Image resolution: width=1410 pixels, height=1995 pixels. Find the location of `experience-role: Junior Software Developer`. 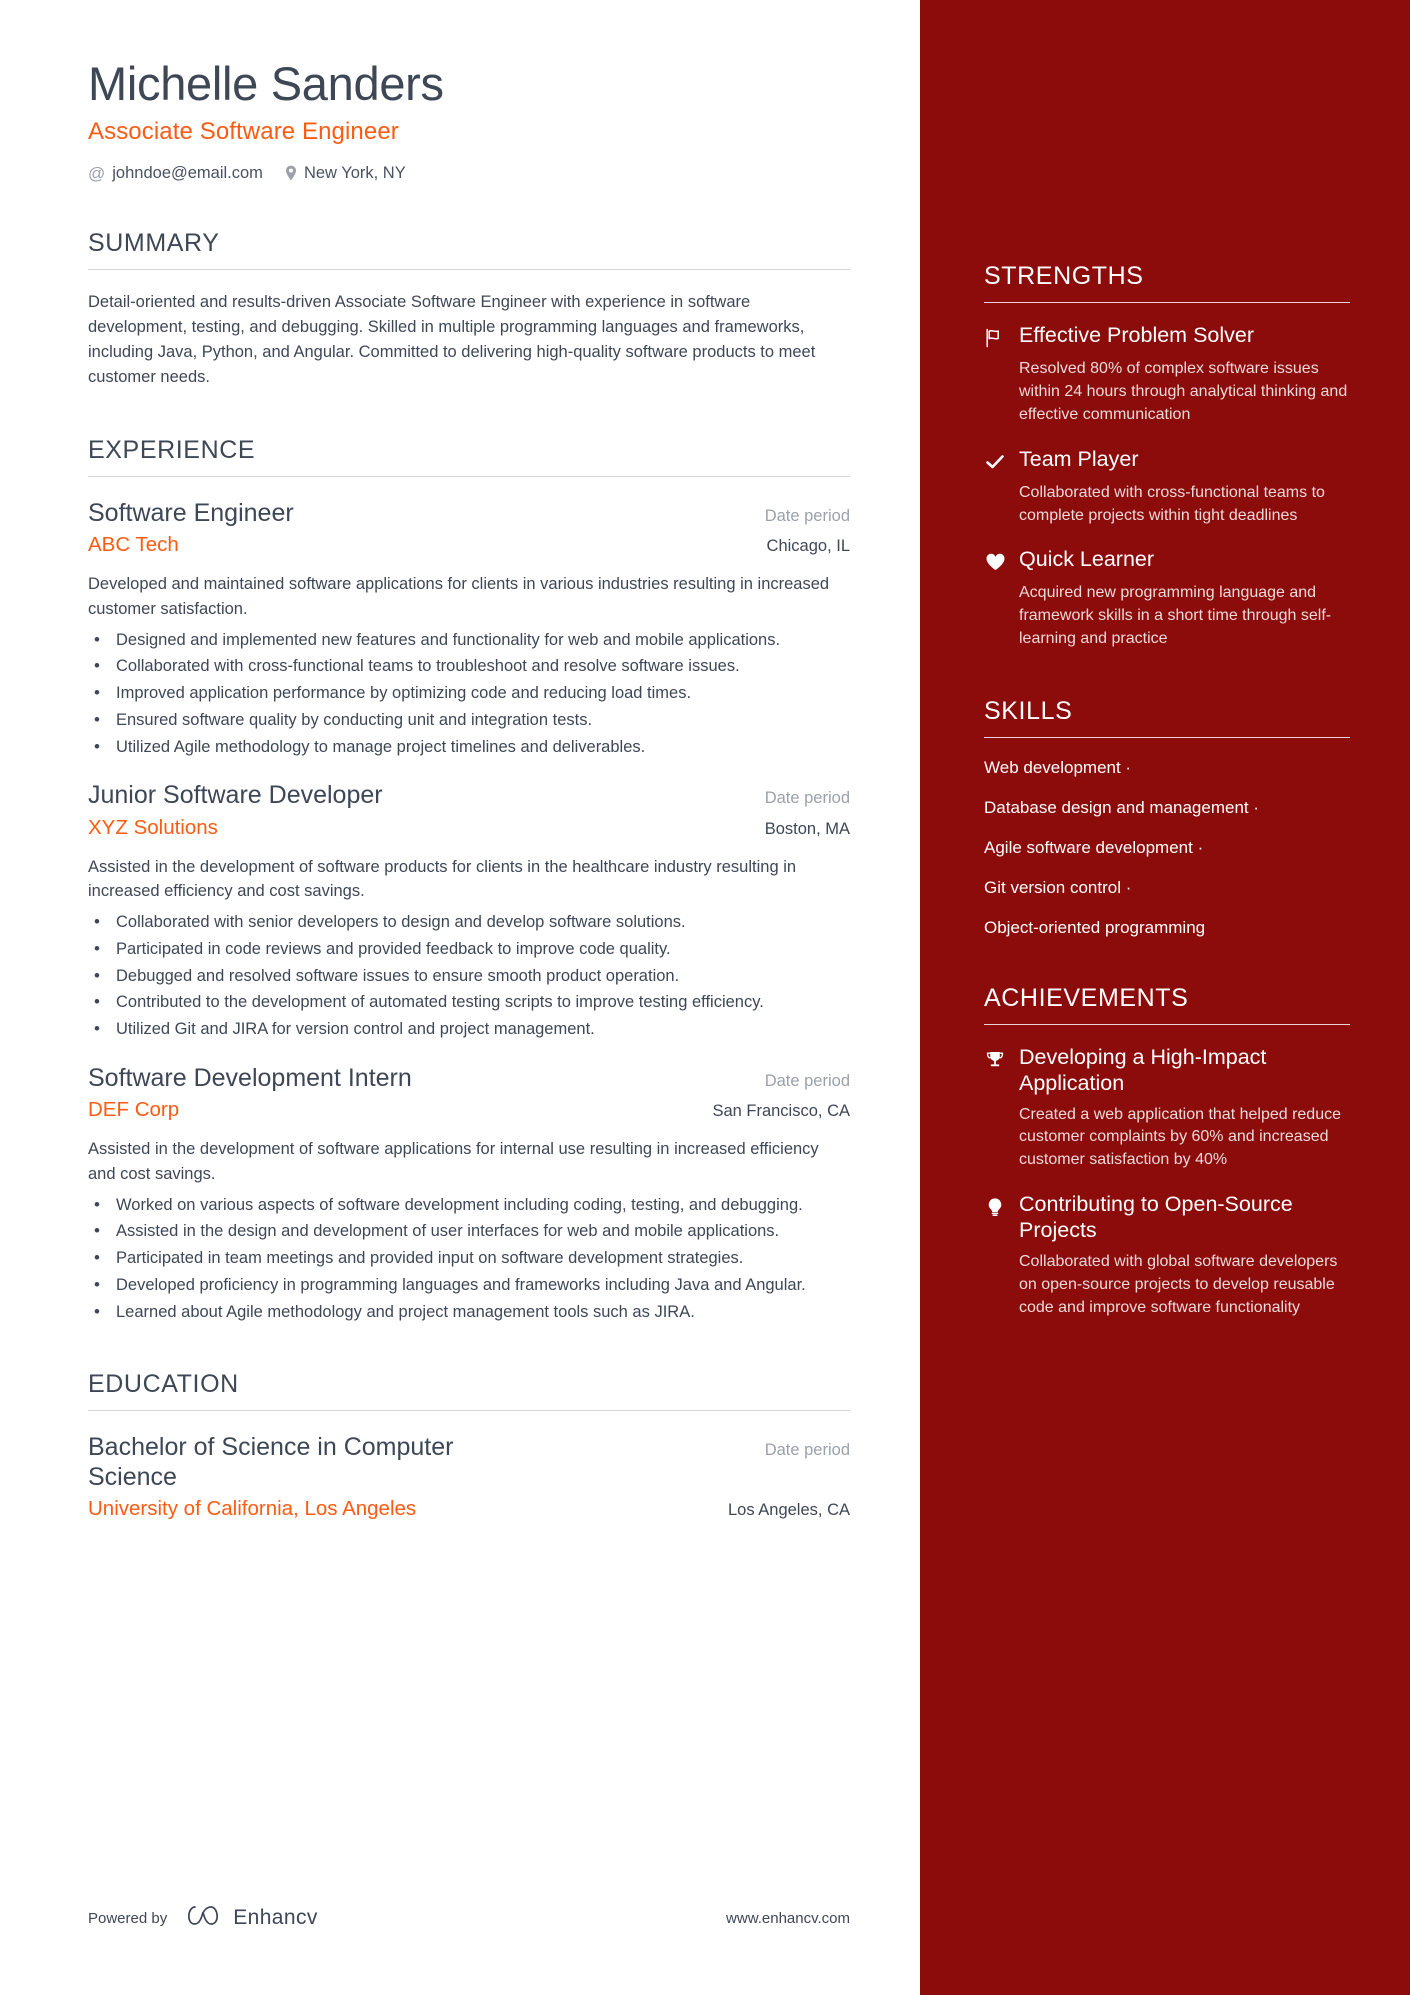

experience-role: Junior Software Developer is located at coordinates (235, 795).